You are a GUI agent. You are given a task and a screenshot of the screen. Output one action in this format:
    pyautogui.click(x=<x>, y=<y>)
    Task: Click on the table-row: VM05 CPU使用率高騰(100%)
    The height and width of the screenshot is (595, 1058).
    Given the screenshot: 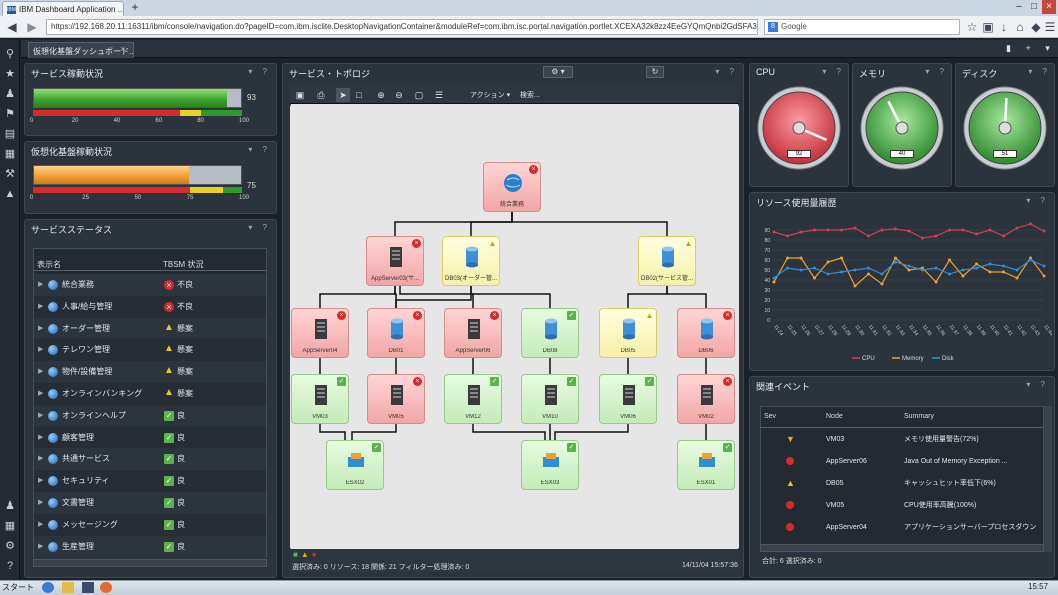 What is the action you would take?
    pyautogui.click(x=903, y=505)
    